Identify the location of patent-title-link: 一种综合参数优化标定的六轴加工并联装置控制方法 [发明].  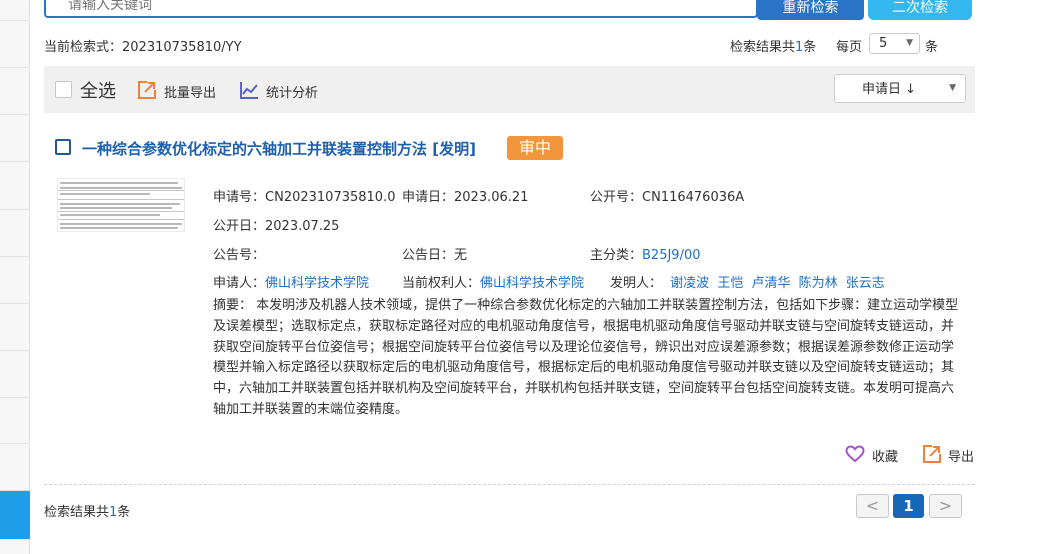
(279, 148).